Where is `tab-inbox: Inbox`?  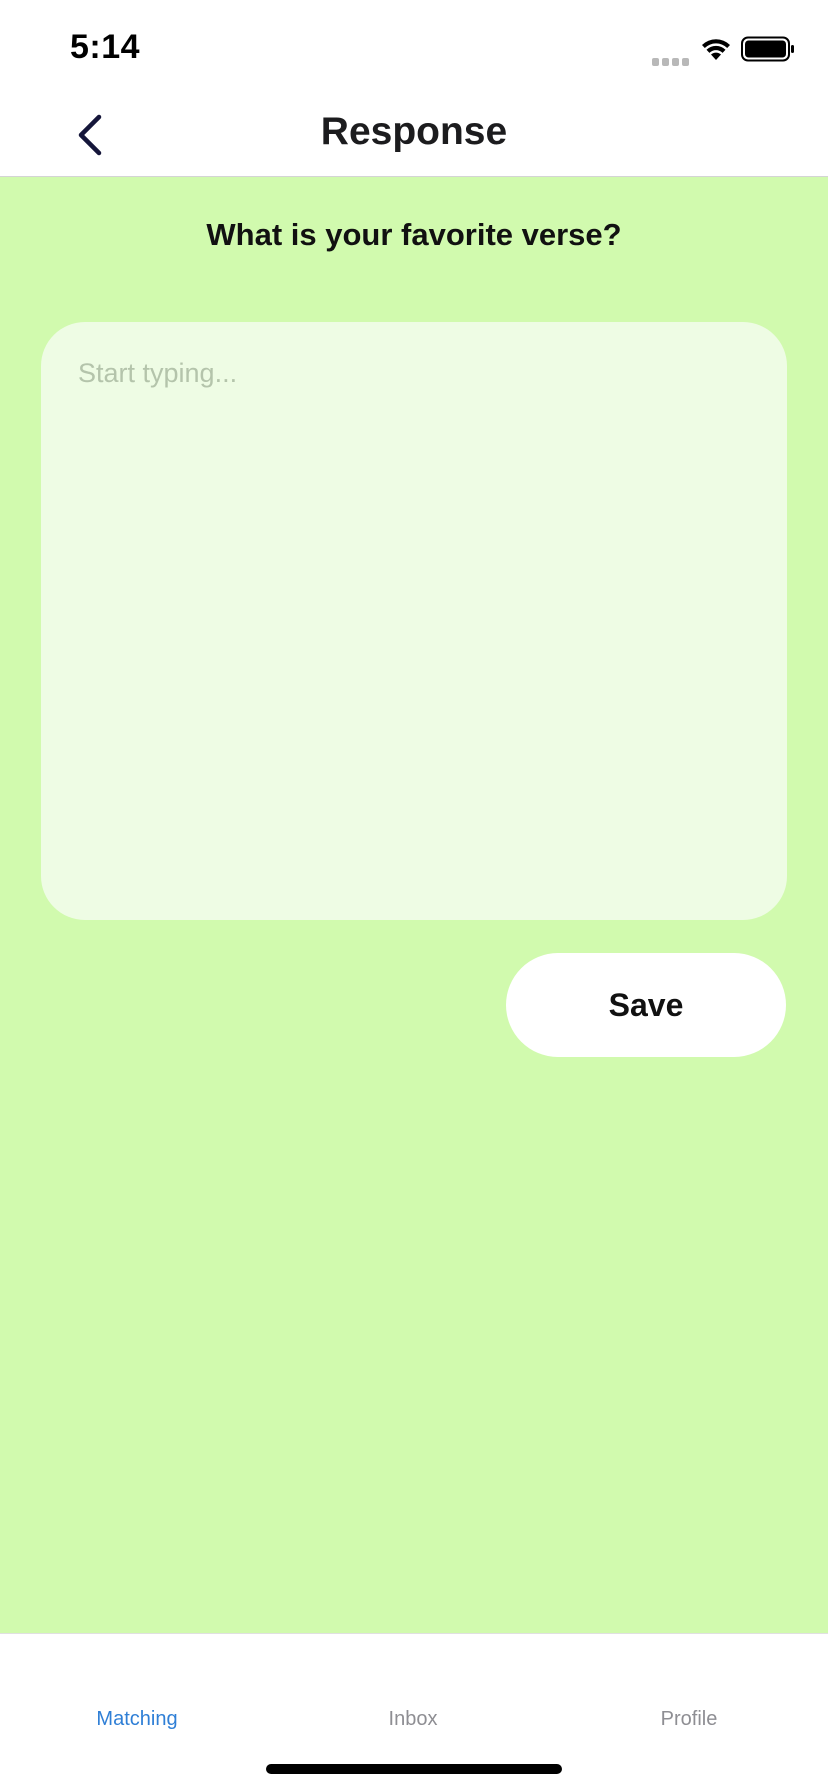 tab-inbox: Inbox is located at coordinates (413, 1719).